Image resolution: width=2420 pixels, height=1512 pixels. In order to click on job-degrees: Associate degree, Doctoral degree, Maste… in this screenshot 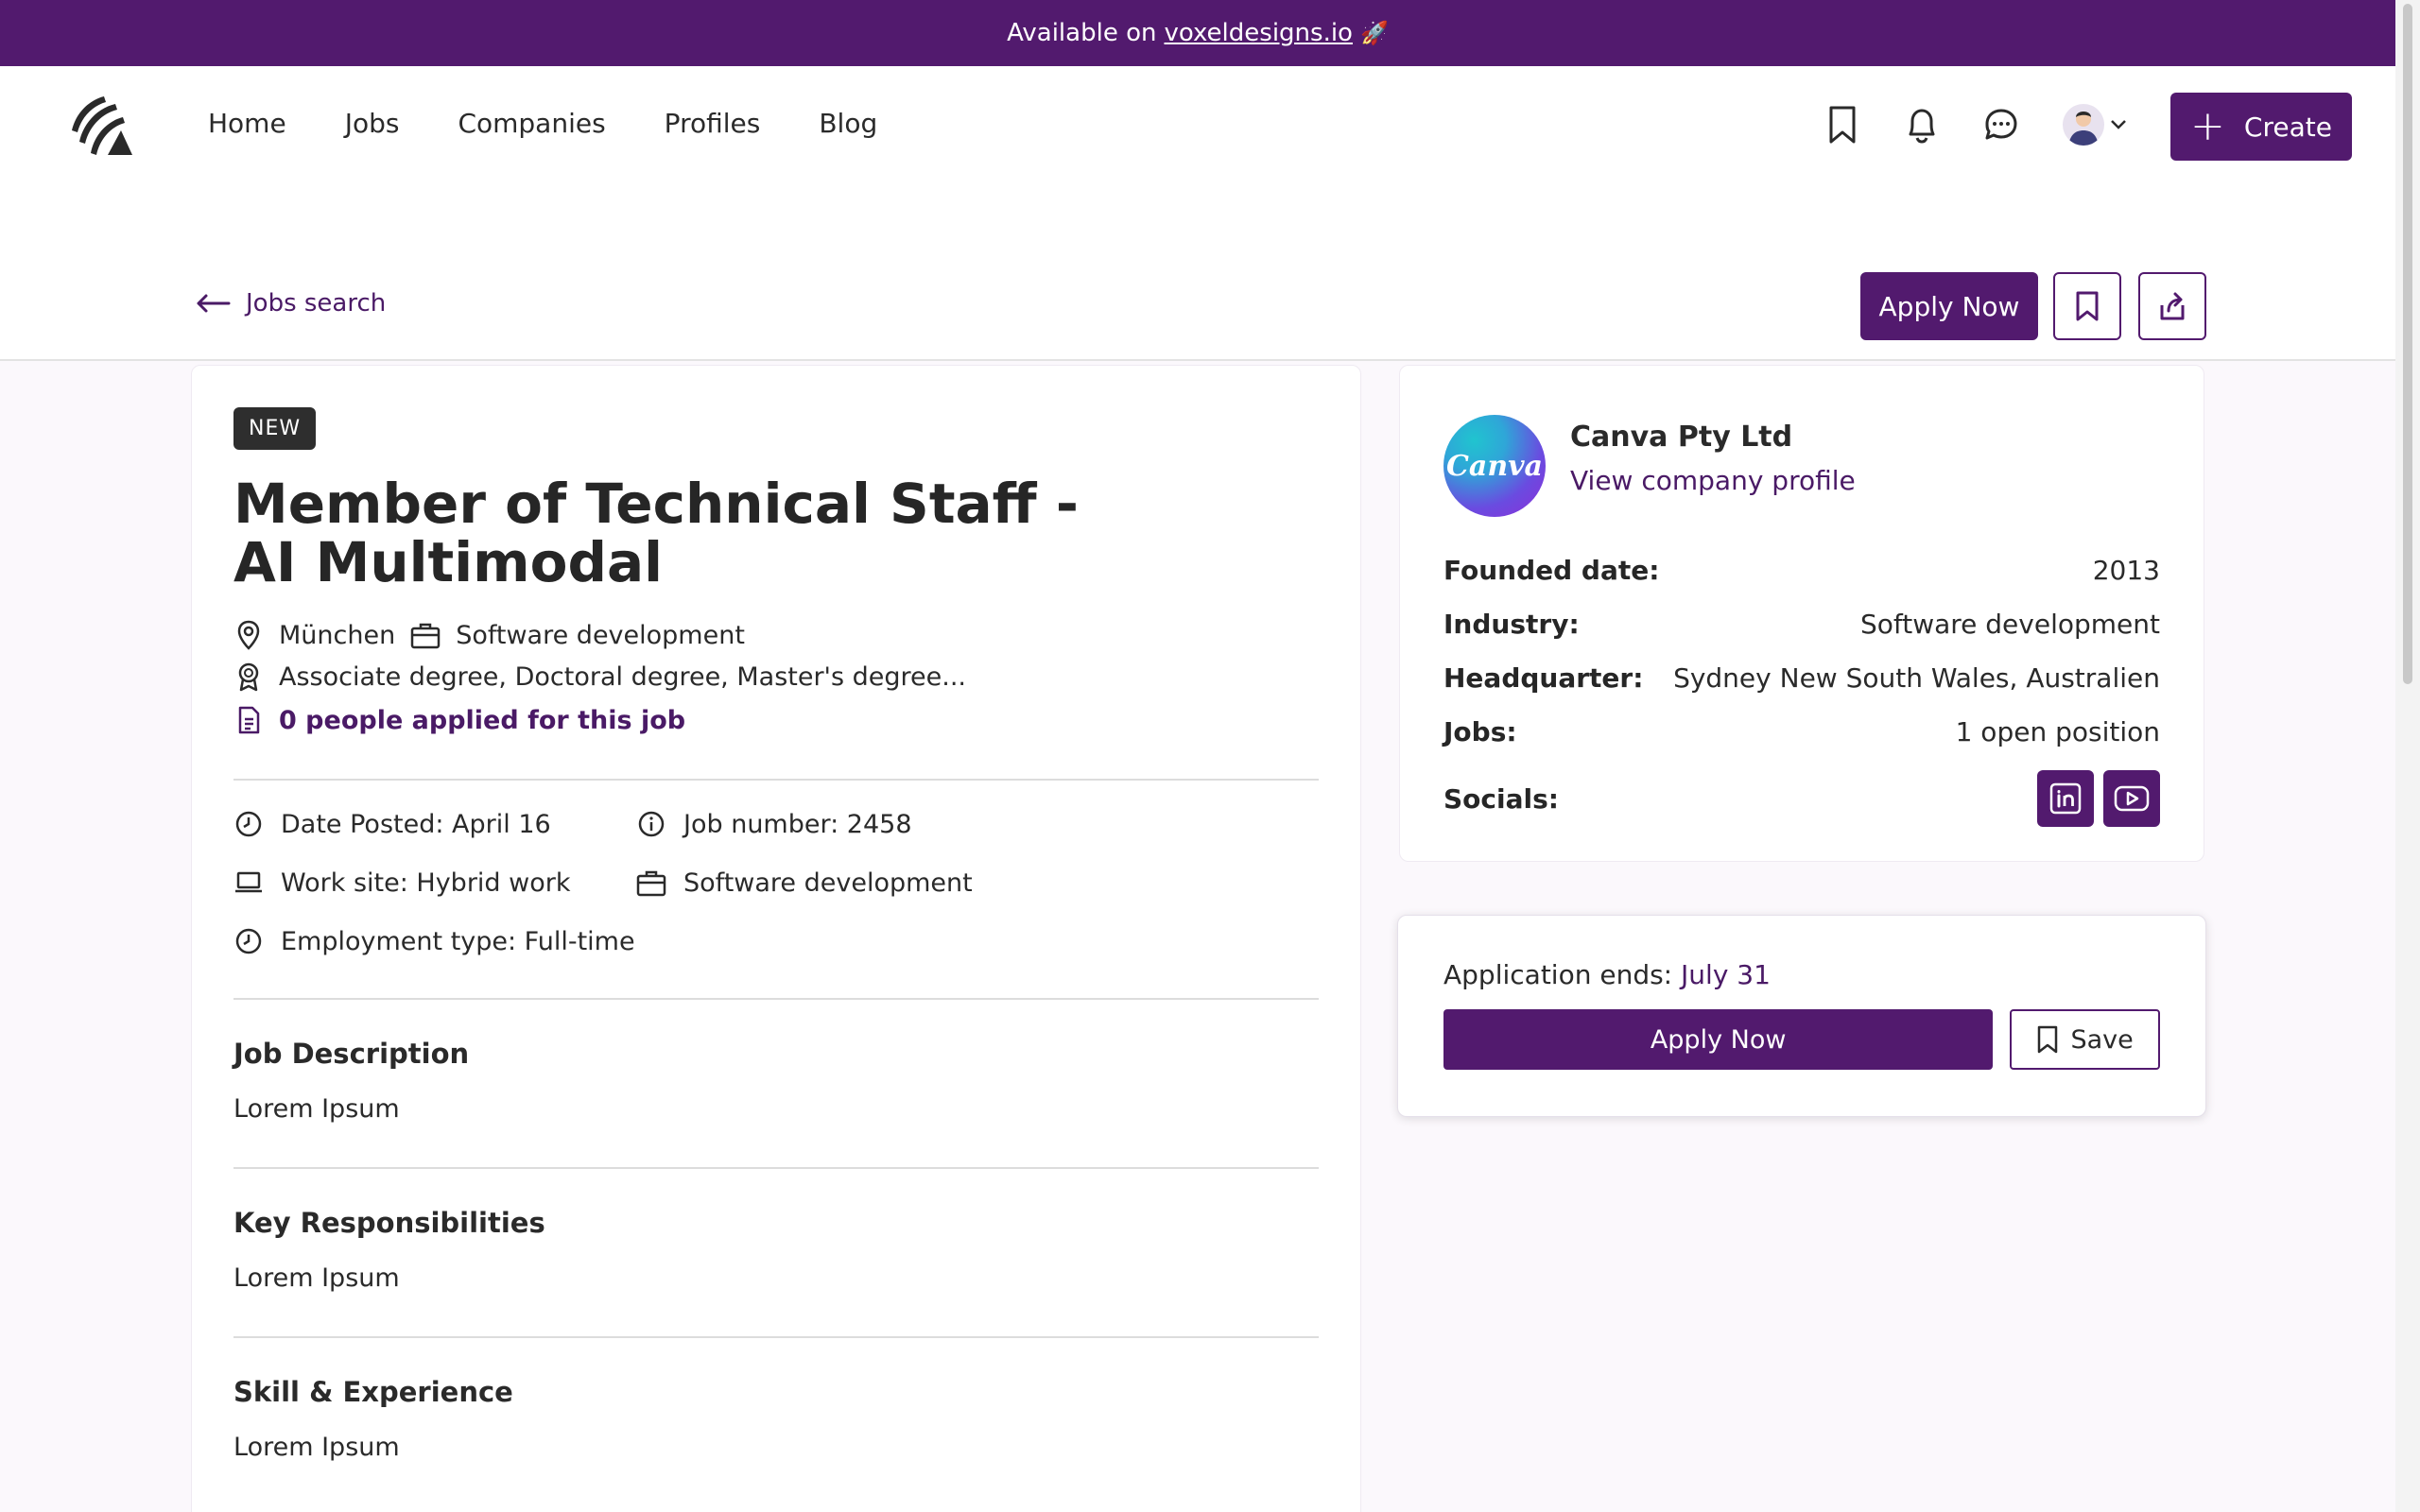, I will do `click(622, 677)`.